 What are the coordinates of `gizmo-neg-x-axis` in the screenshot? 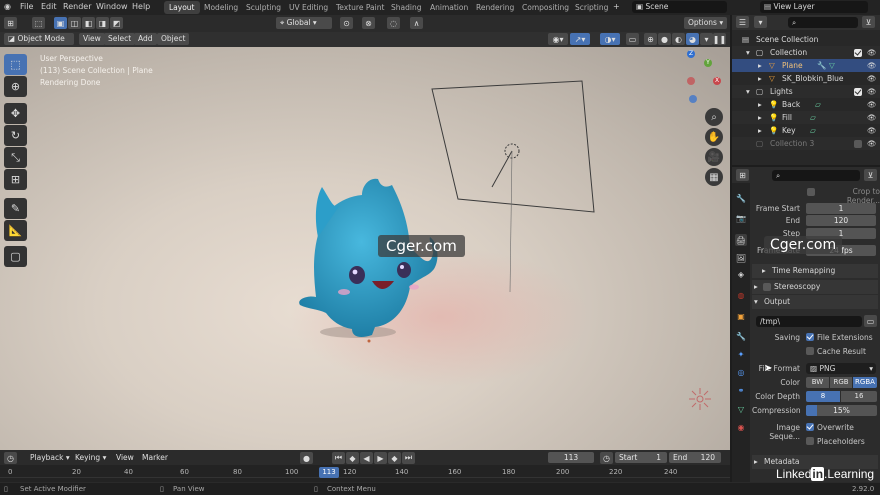 It's located at (691, 81).